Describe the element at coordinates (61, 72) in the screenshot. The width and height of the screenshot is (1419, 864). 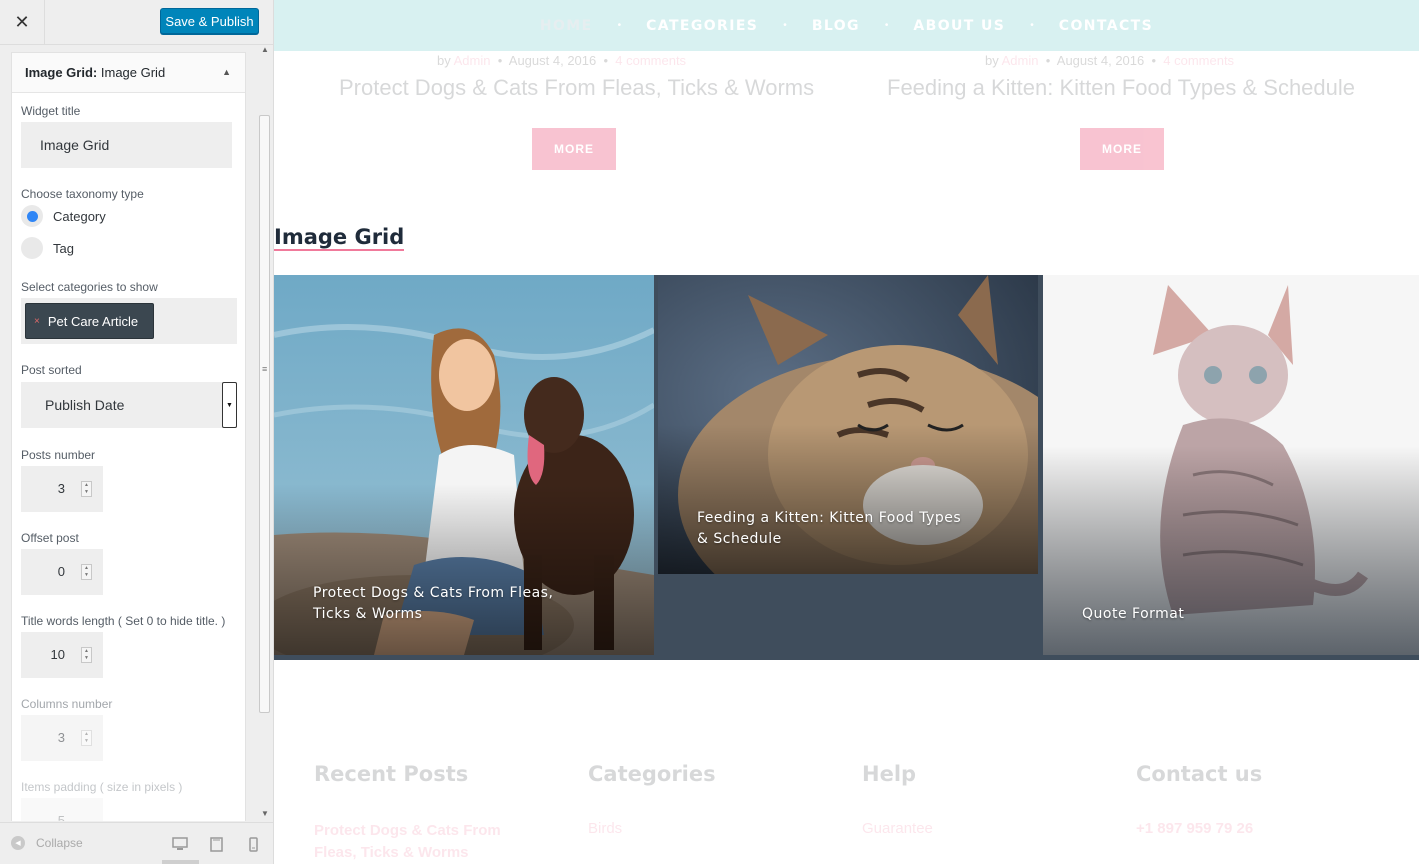
I see `widget-type: Image Grid:` at that location.